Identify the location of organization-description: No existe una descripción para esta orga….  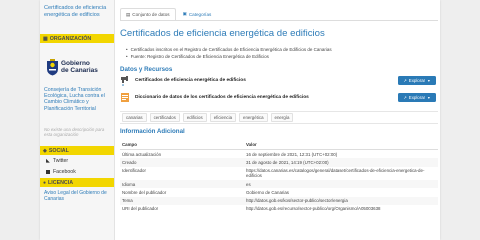
(74, 132).